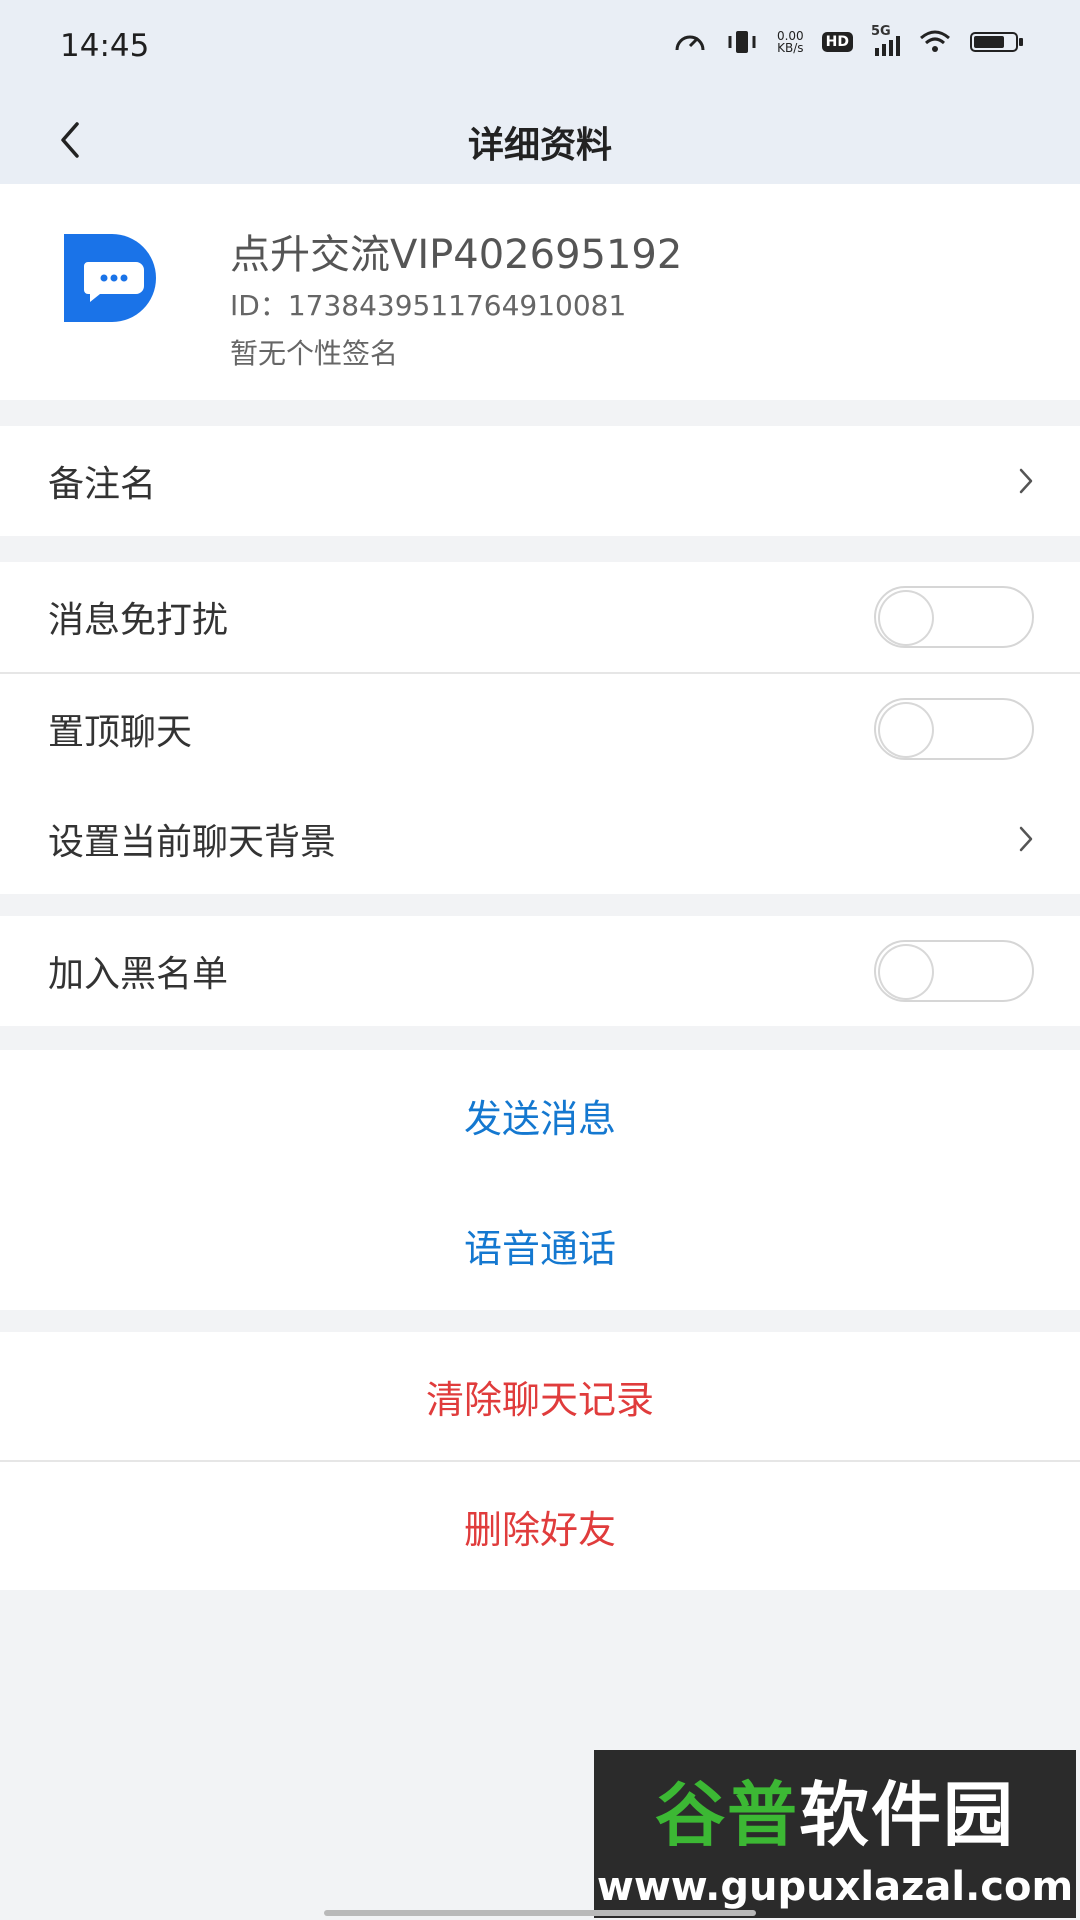 This screenshot has height=1920, width=1080. I want to click on watermark-title: 谷普软件园, so click(835, 1809).